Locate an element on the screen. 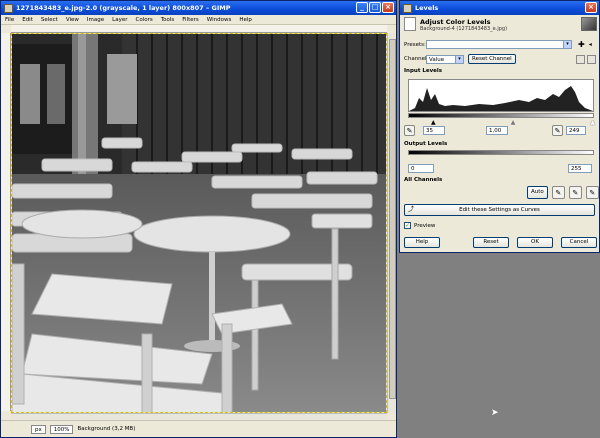 The width and height of the screenshot is (600, 438). edit-as-curves-button: ⤴ Edit these Settings as Curves is located at coordinates (499, 210).